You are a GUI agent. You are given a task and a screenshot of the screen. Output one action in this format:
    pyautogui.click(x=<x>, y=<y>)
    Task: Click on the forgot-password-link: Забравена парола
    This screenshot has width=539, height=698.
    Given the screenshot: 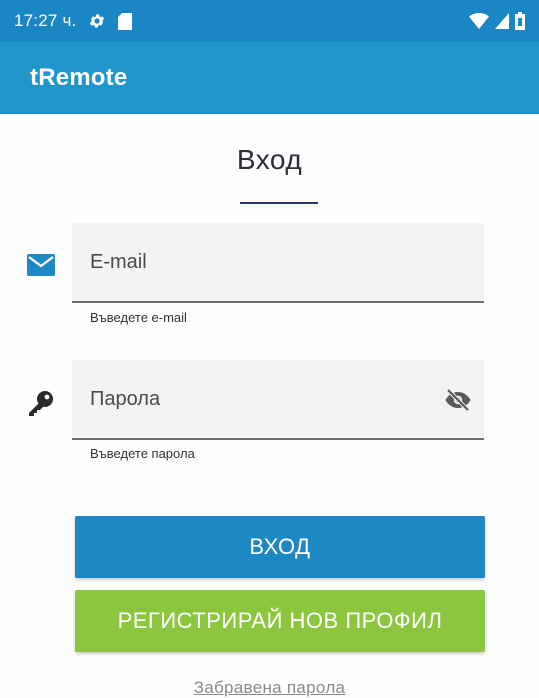 What is the action you would take?
    pyautogui.click(x=269, y=688)
    